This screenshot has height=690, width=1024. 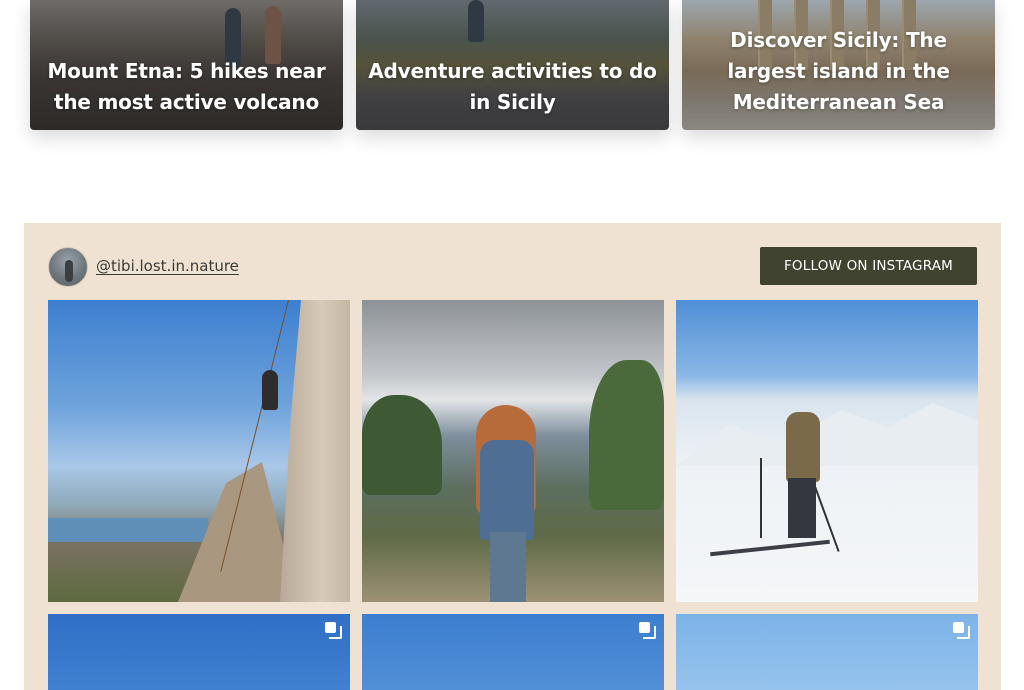 I want to click on instagram-handle-link: @tibi.lost.in.nature, so click(x=167, y=266).